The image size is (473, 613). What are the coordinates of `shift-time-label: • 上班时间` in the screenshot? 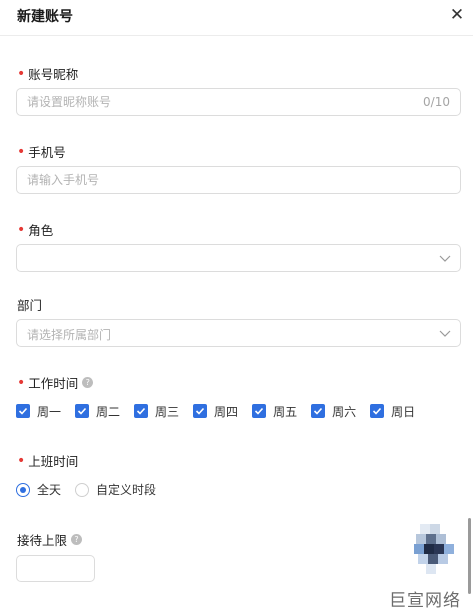 It's located at (47, 460).